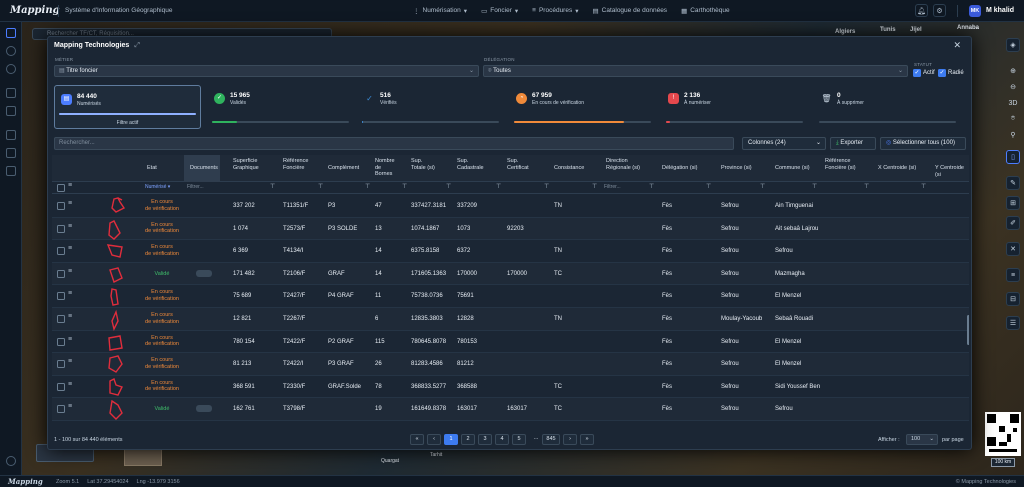 Image resolution: width=1024 pixels, height=487 pixels. I want to click on actif-checkbox: ✓ Actif, so click(924, 73).